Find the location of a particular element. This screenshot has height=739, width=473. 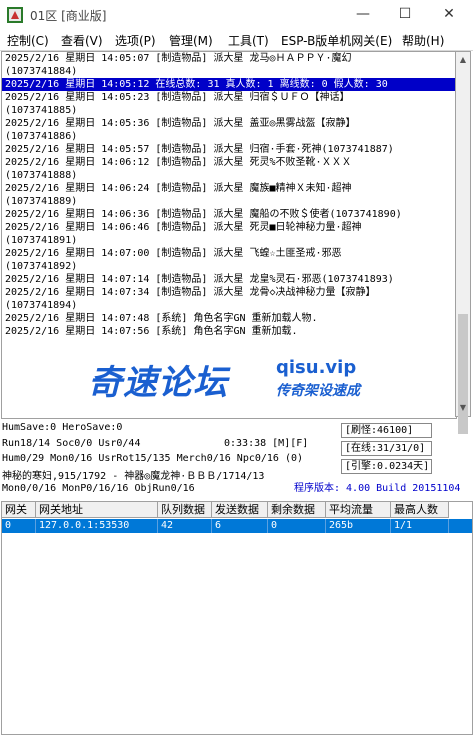

scroll-up-icon: ▲ is located at coordinates (463, 60).